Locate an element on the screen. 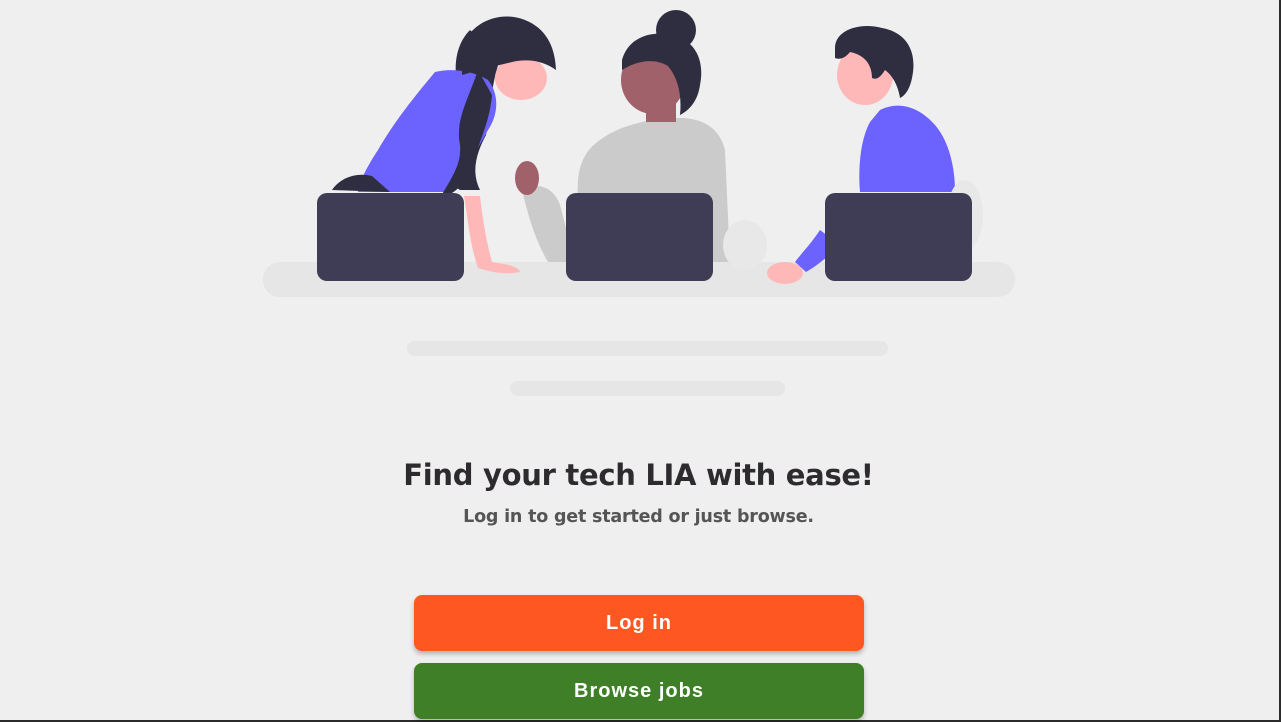 The width and height of the screenshot is (1281, 722). page-title: Find your tech LIA with ease! is located at coordinates (638, 475).